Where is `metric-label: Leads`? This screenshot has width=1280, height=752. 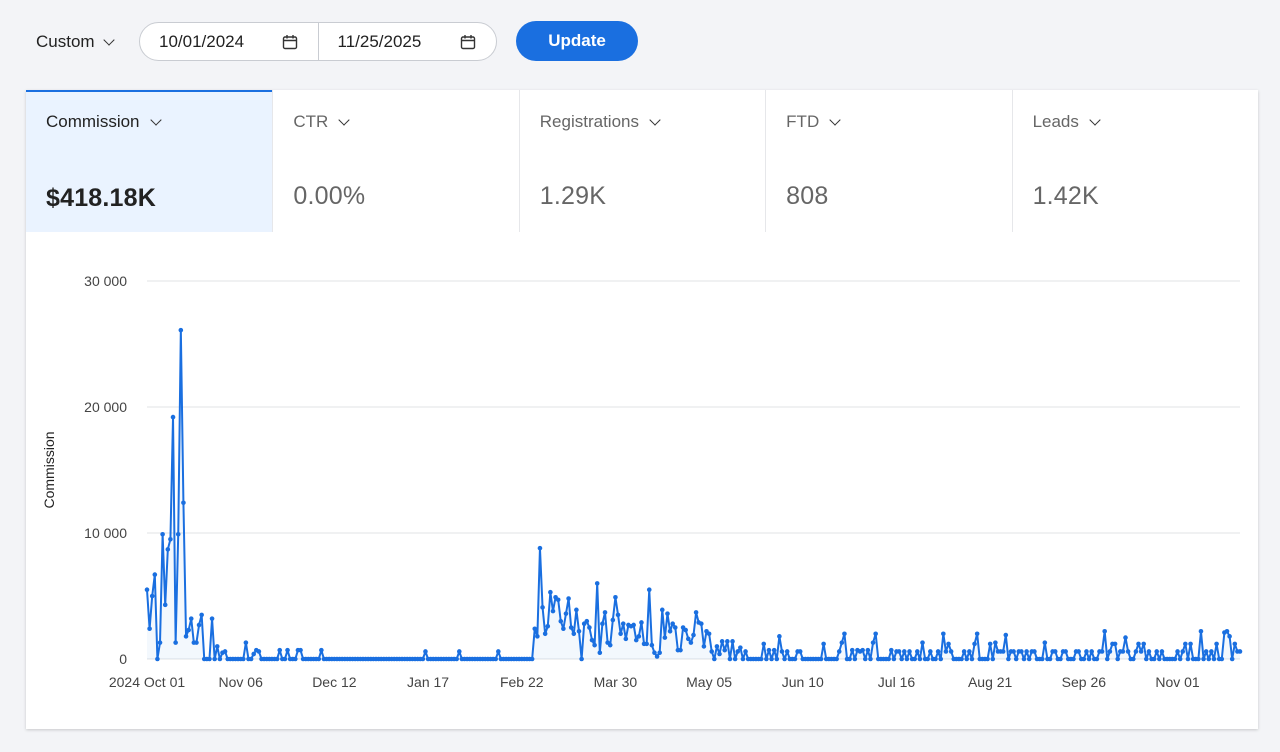 metric-label: Leads is located at coordinates (1055, 121).